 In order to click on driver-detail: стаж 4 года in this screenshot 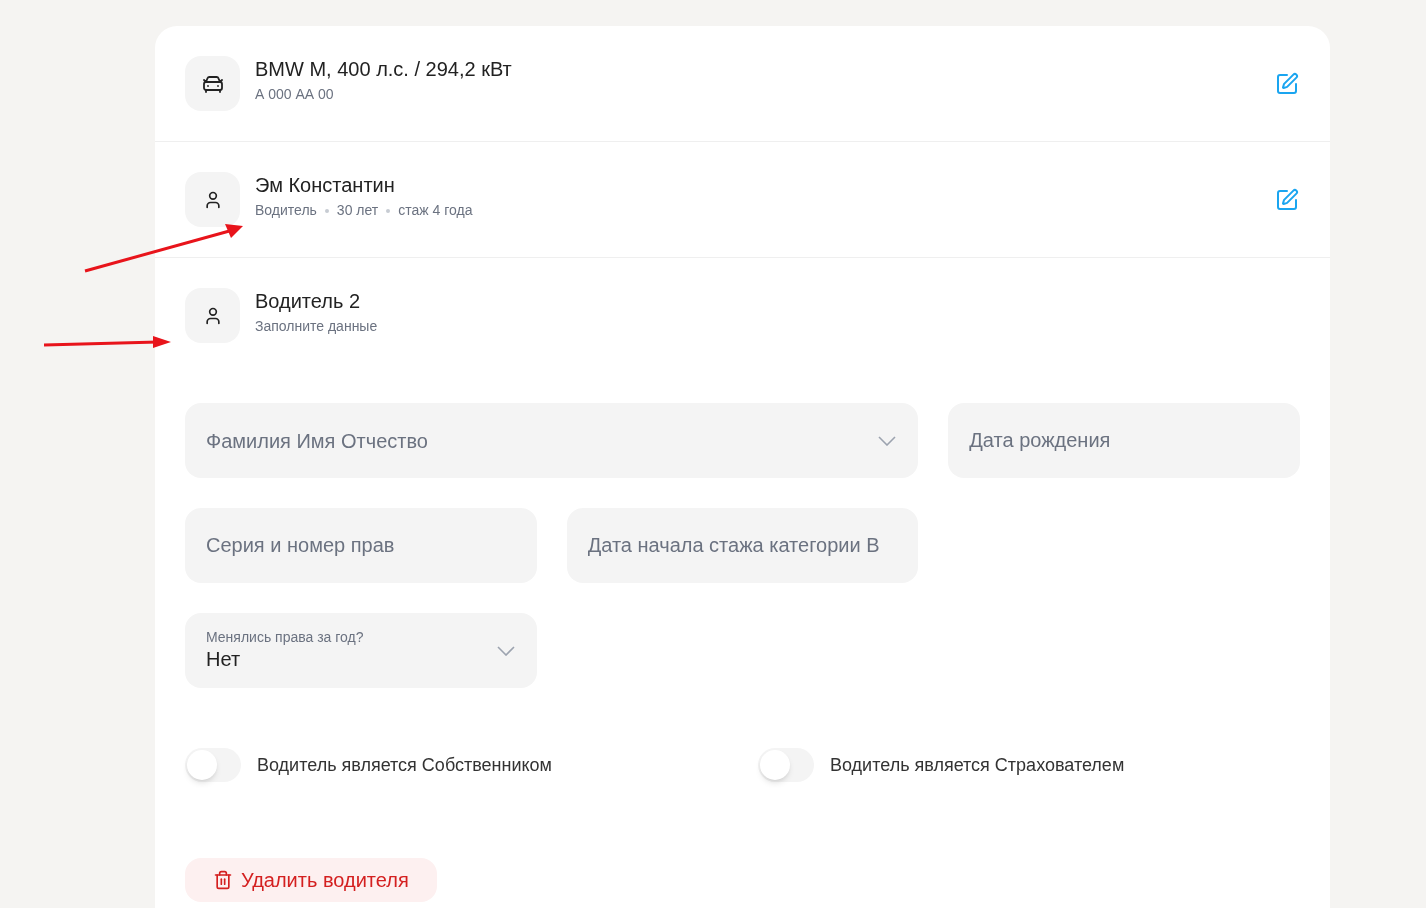, I will do `click(435, 210)`.